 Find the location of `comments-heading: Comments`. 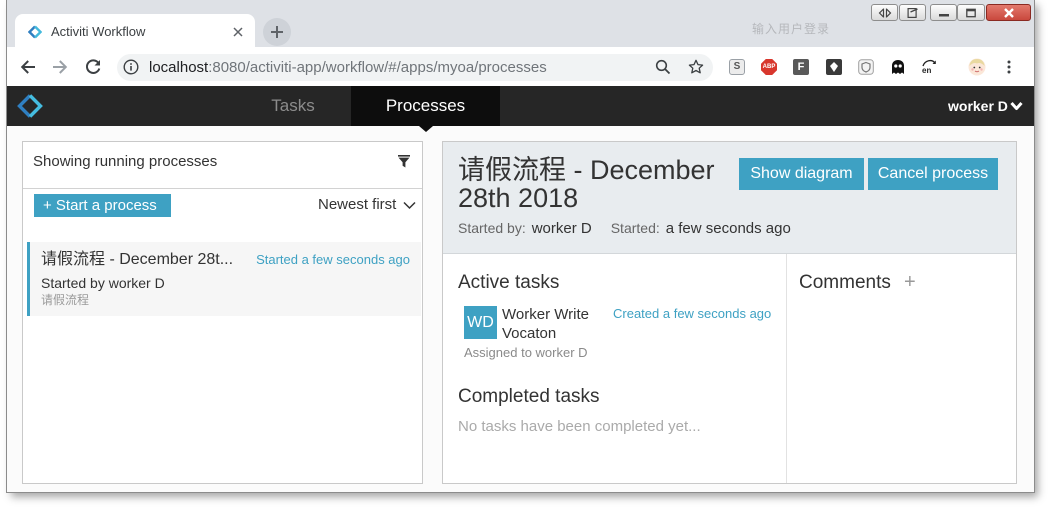

comments-heading: Comments is located at coordinates (845, 282).